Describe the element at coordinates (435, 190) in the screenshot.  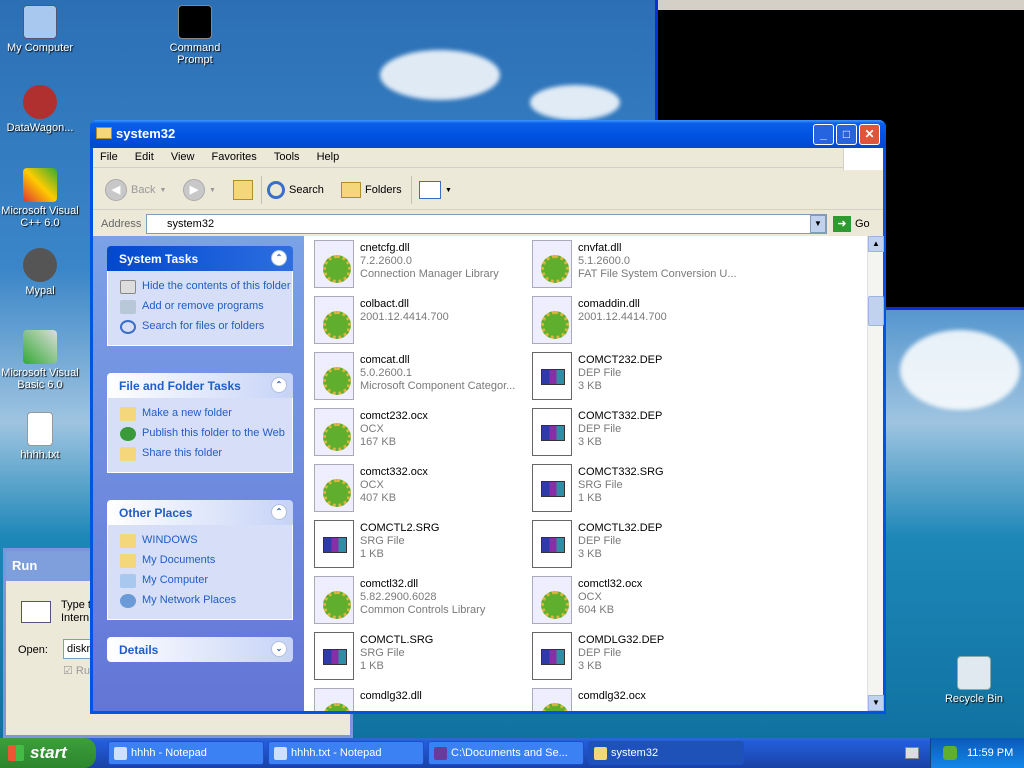
I see `views-button: ▼` at that location.